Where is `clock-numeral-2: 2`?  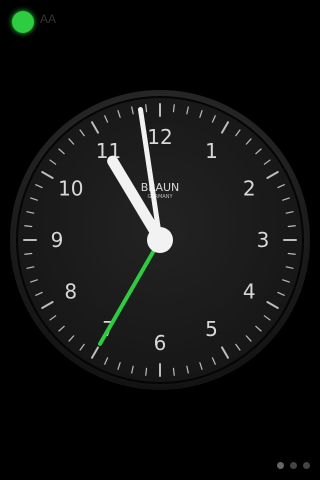 clock-numeral-2: 2 is located at coordinates (249, 189).